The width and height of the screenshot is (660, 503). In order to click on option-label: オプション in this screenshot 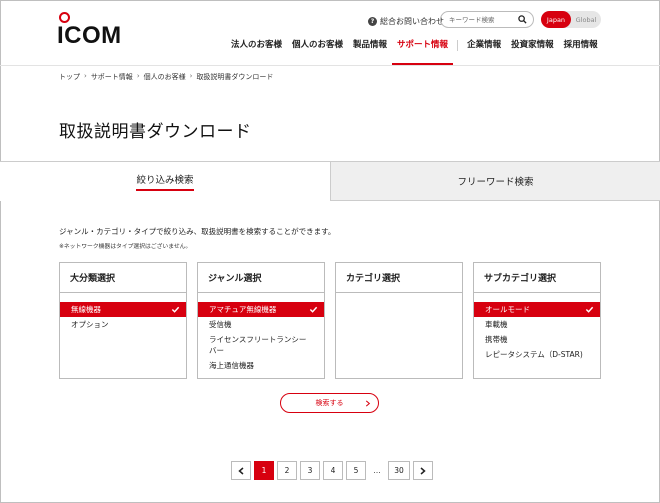, I will do `click(90, 324)`.